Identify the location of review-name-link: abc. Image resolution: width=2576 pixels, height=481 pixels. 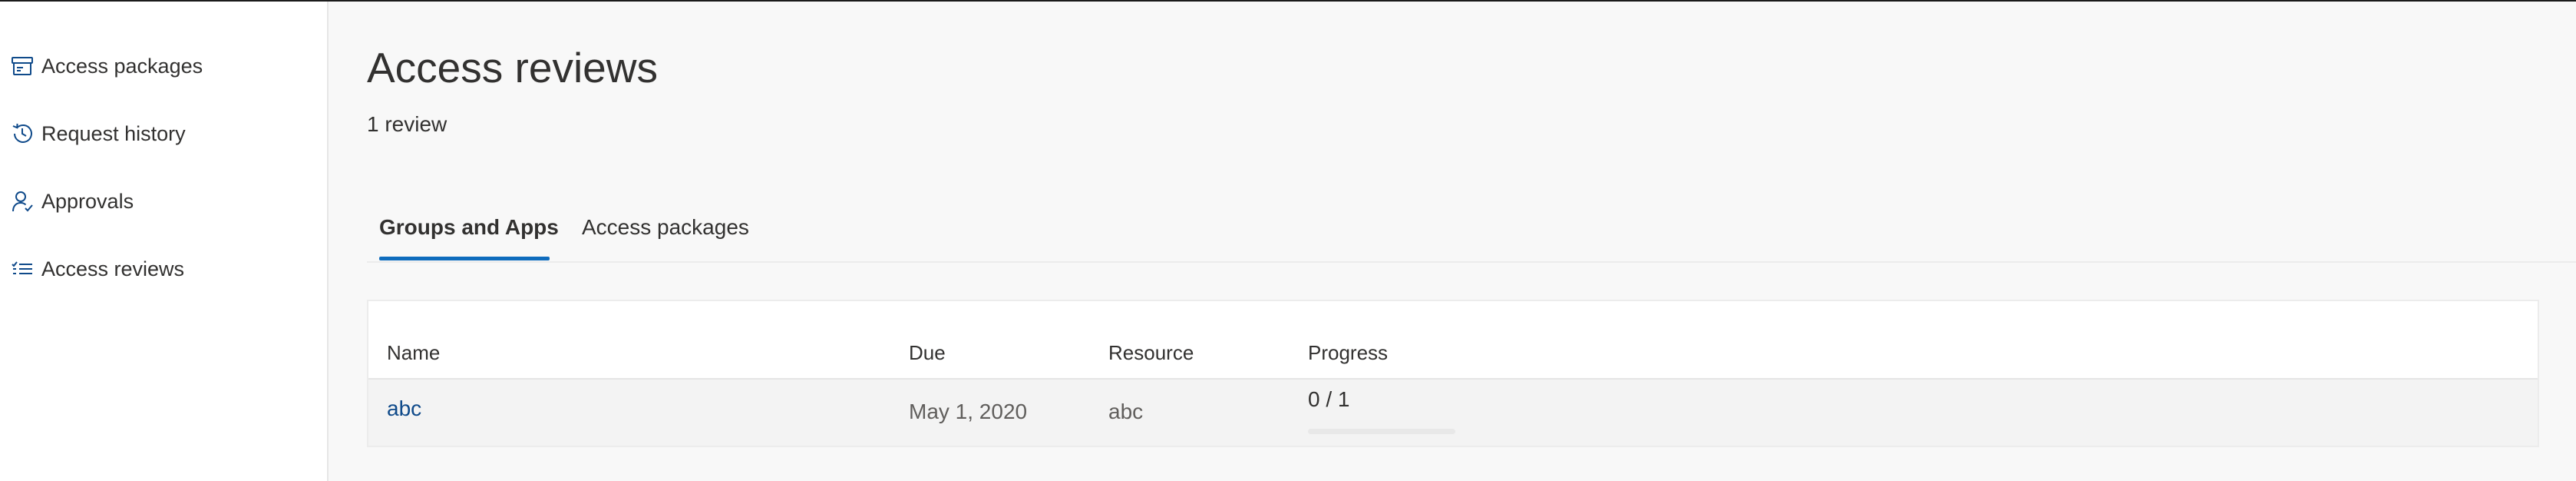
(404, 408).